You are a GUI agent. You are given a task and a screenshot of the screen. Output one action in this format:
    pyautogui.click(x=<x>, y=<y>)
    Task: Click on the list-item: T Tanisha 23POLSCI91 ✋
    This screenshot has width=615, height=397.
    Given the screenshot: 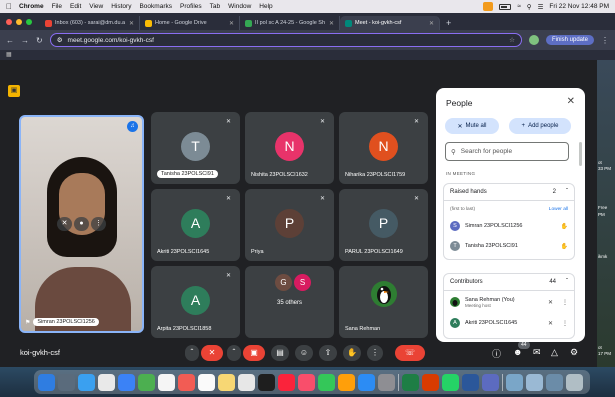 What is the action you would take?
    pyautogui.click(x=509, y=246)
    